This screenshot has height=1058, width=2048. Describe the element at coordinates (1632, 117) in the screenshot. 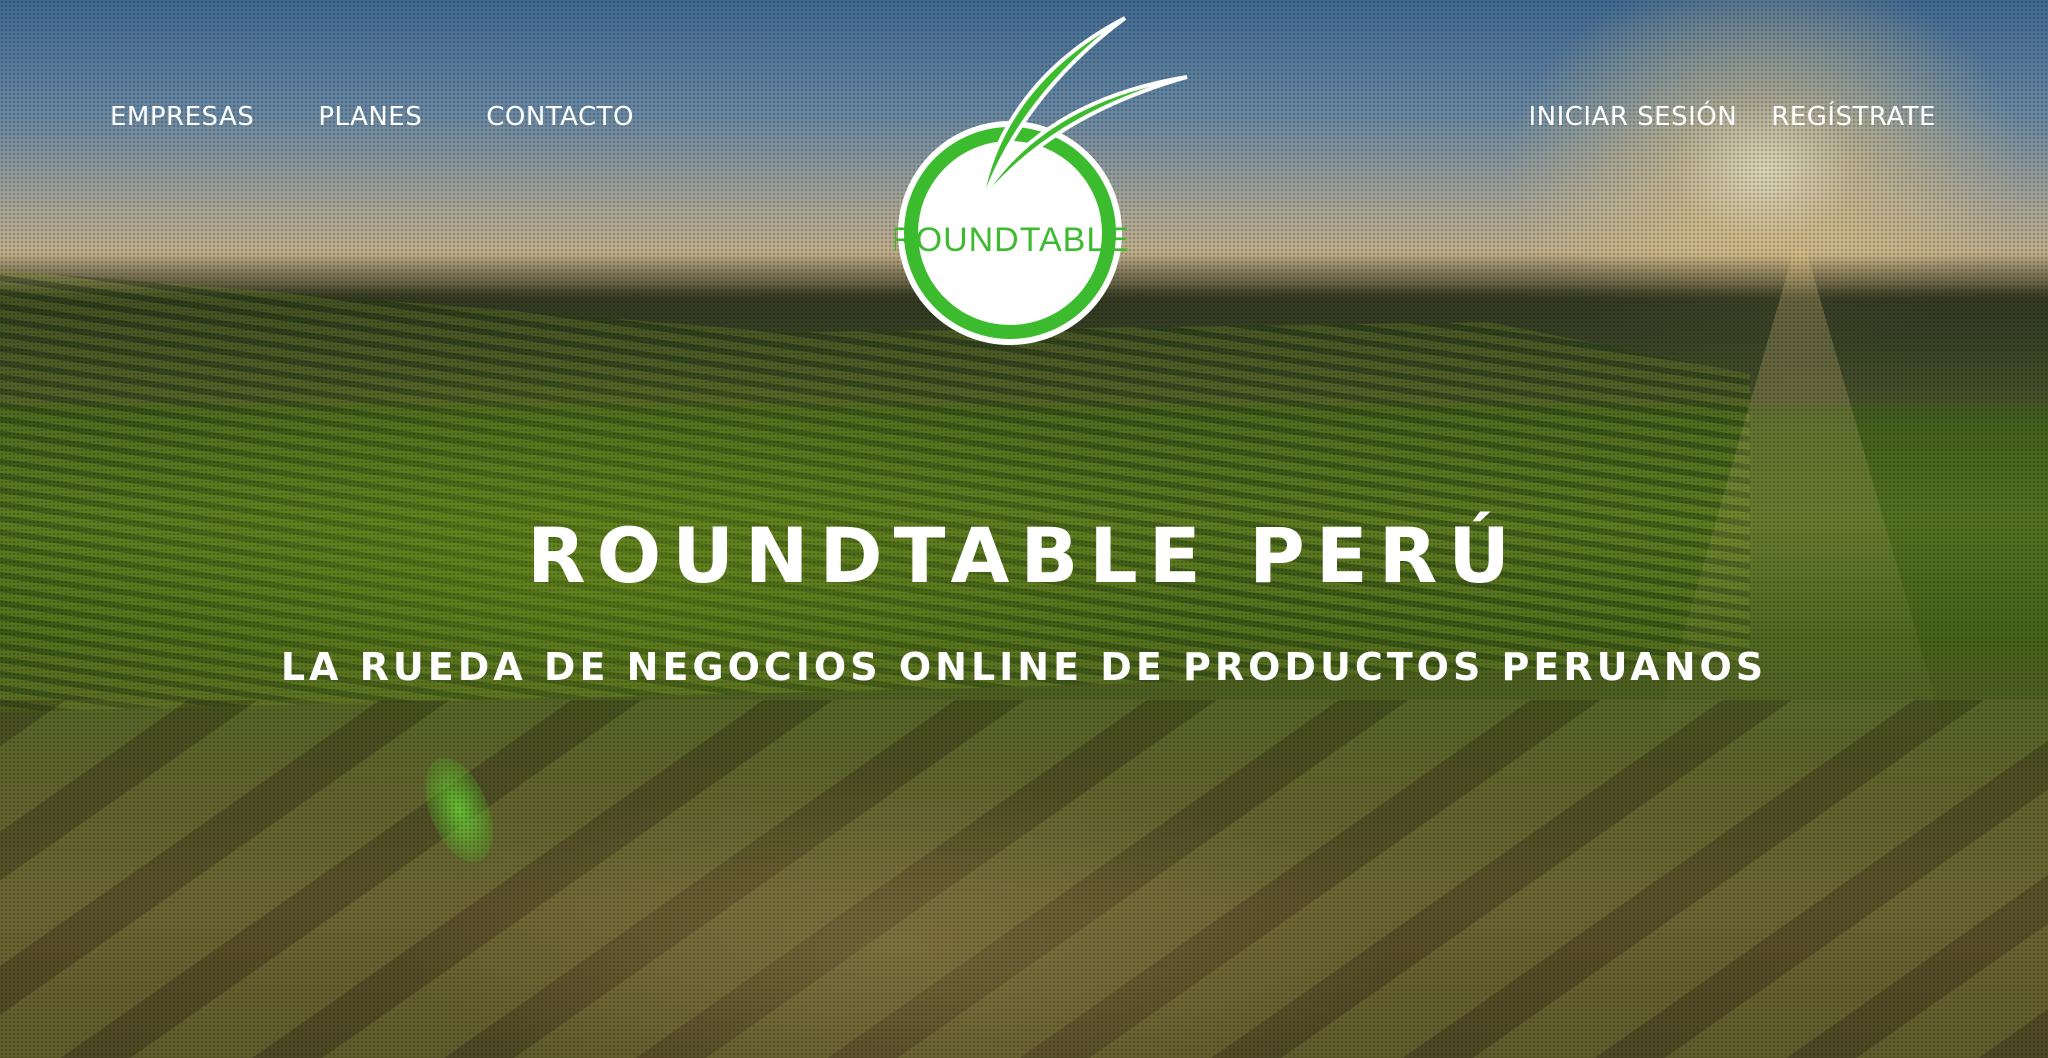

I see `login-link: INICIAR SESIÓN` at that location.